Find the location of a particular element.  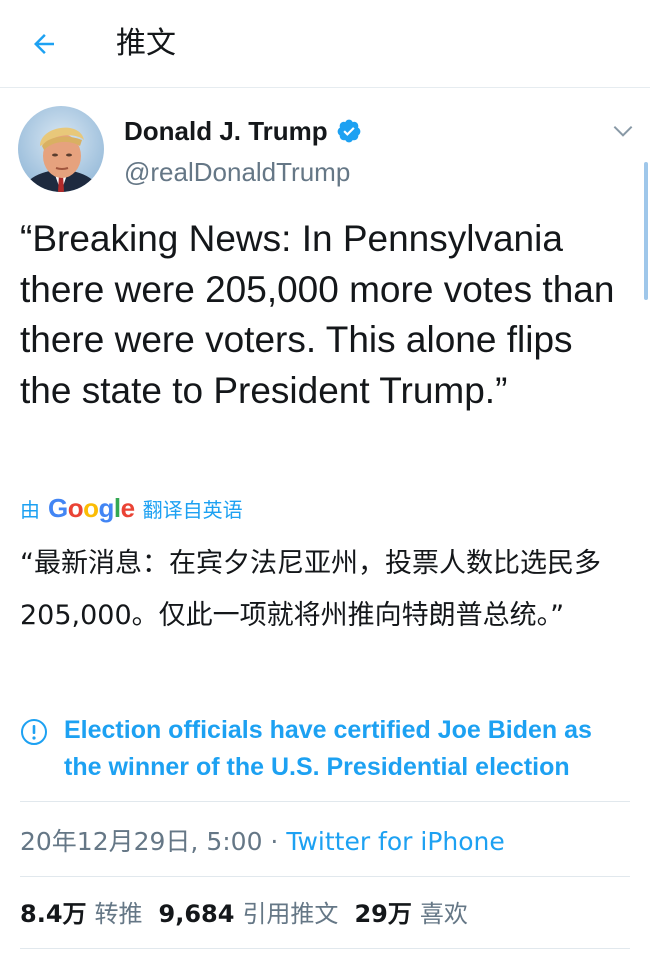

verified-badge-icon is located at coordinates (349, 131).